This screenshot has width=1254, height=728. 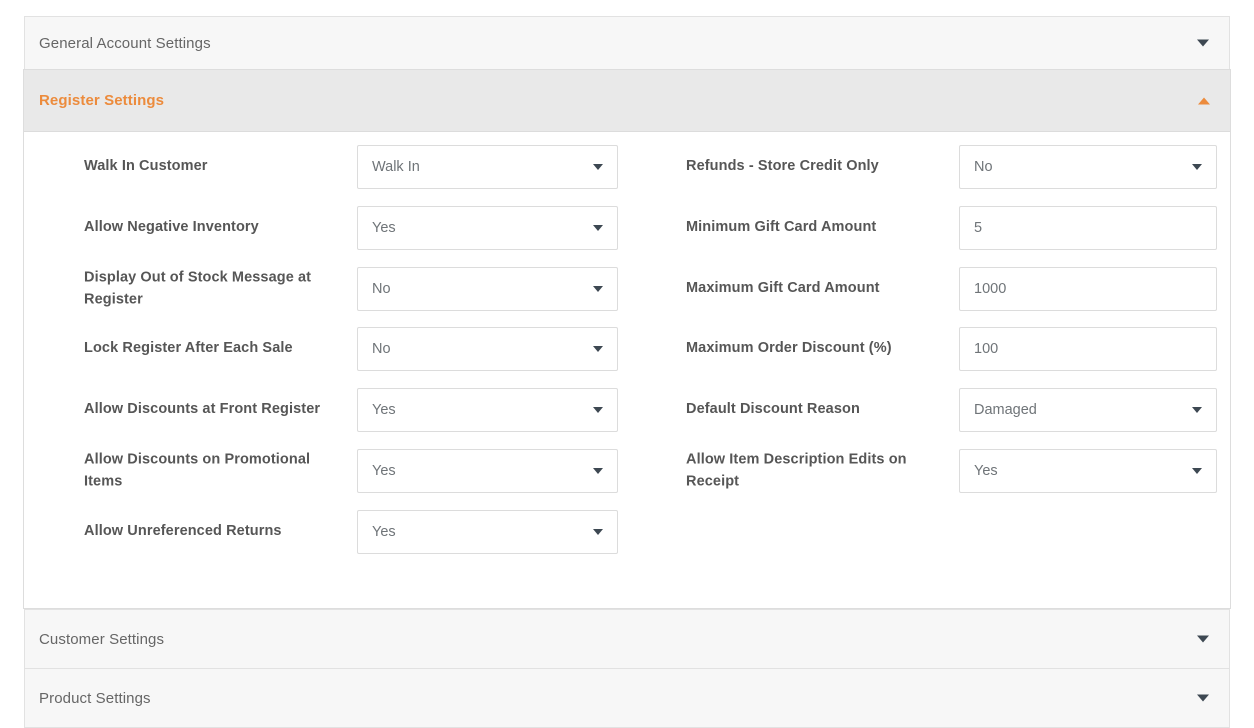 What do you see at coordinates (946, 228) in the screenshot?
I see `field-minimum-gift-card-amount: Minimum Gift Card Amount 5` at bounding box center [946, 228].